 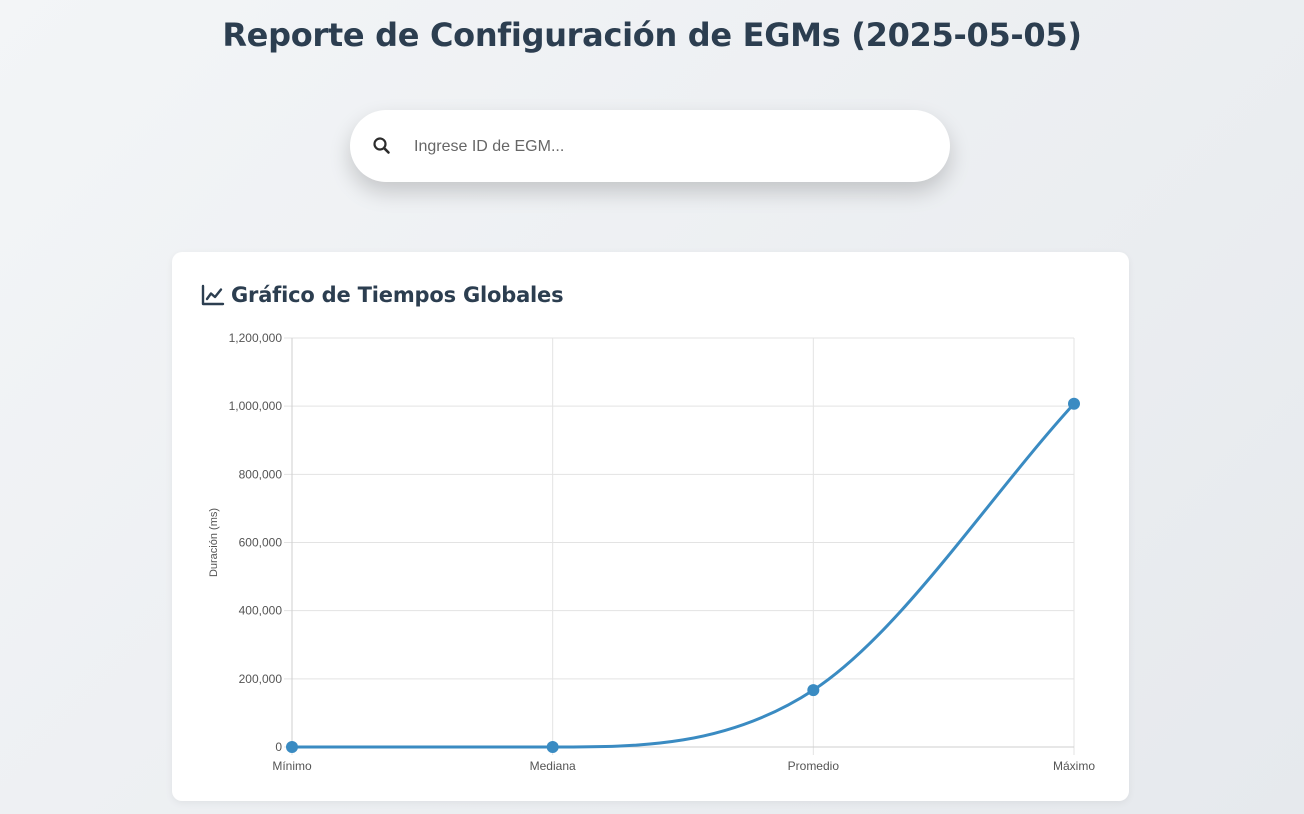 I want to click on y-tick-label: 1,000,000, so click(x=256, y=406).